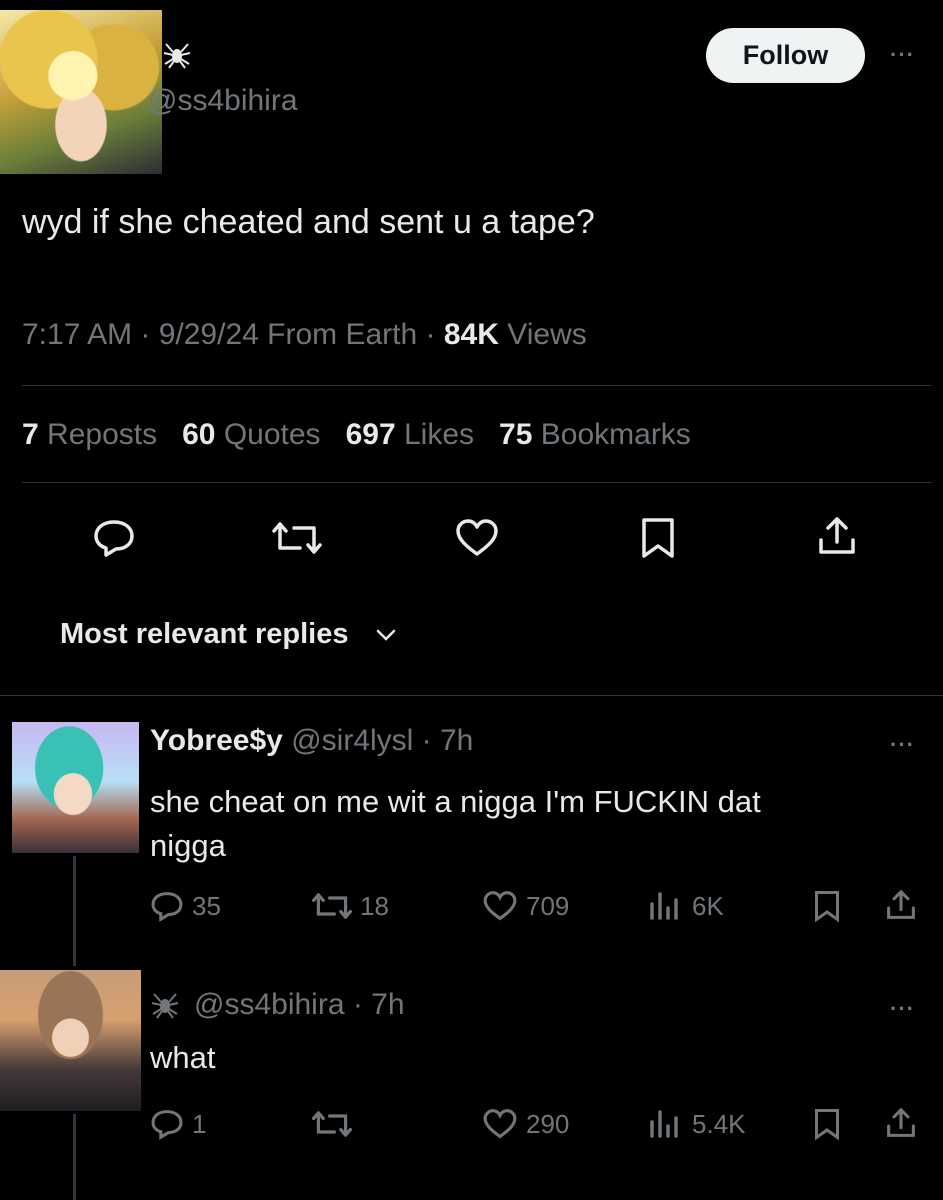 This screenshot has width=943, height=1200. I want to click on tweet-meta: 7:17 AM · 9/29/24 From Earth · 84K Views, so click(304, 335).